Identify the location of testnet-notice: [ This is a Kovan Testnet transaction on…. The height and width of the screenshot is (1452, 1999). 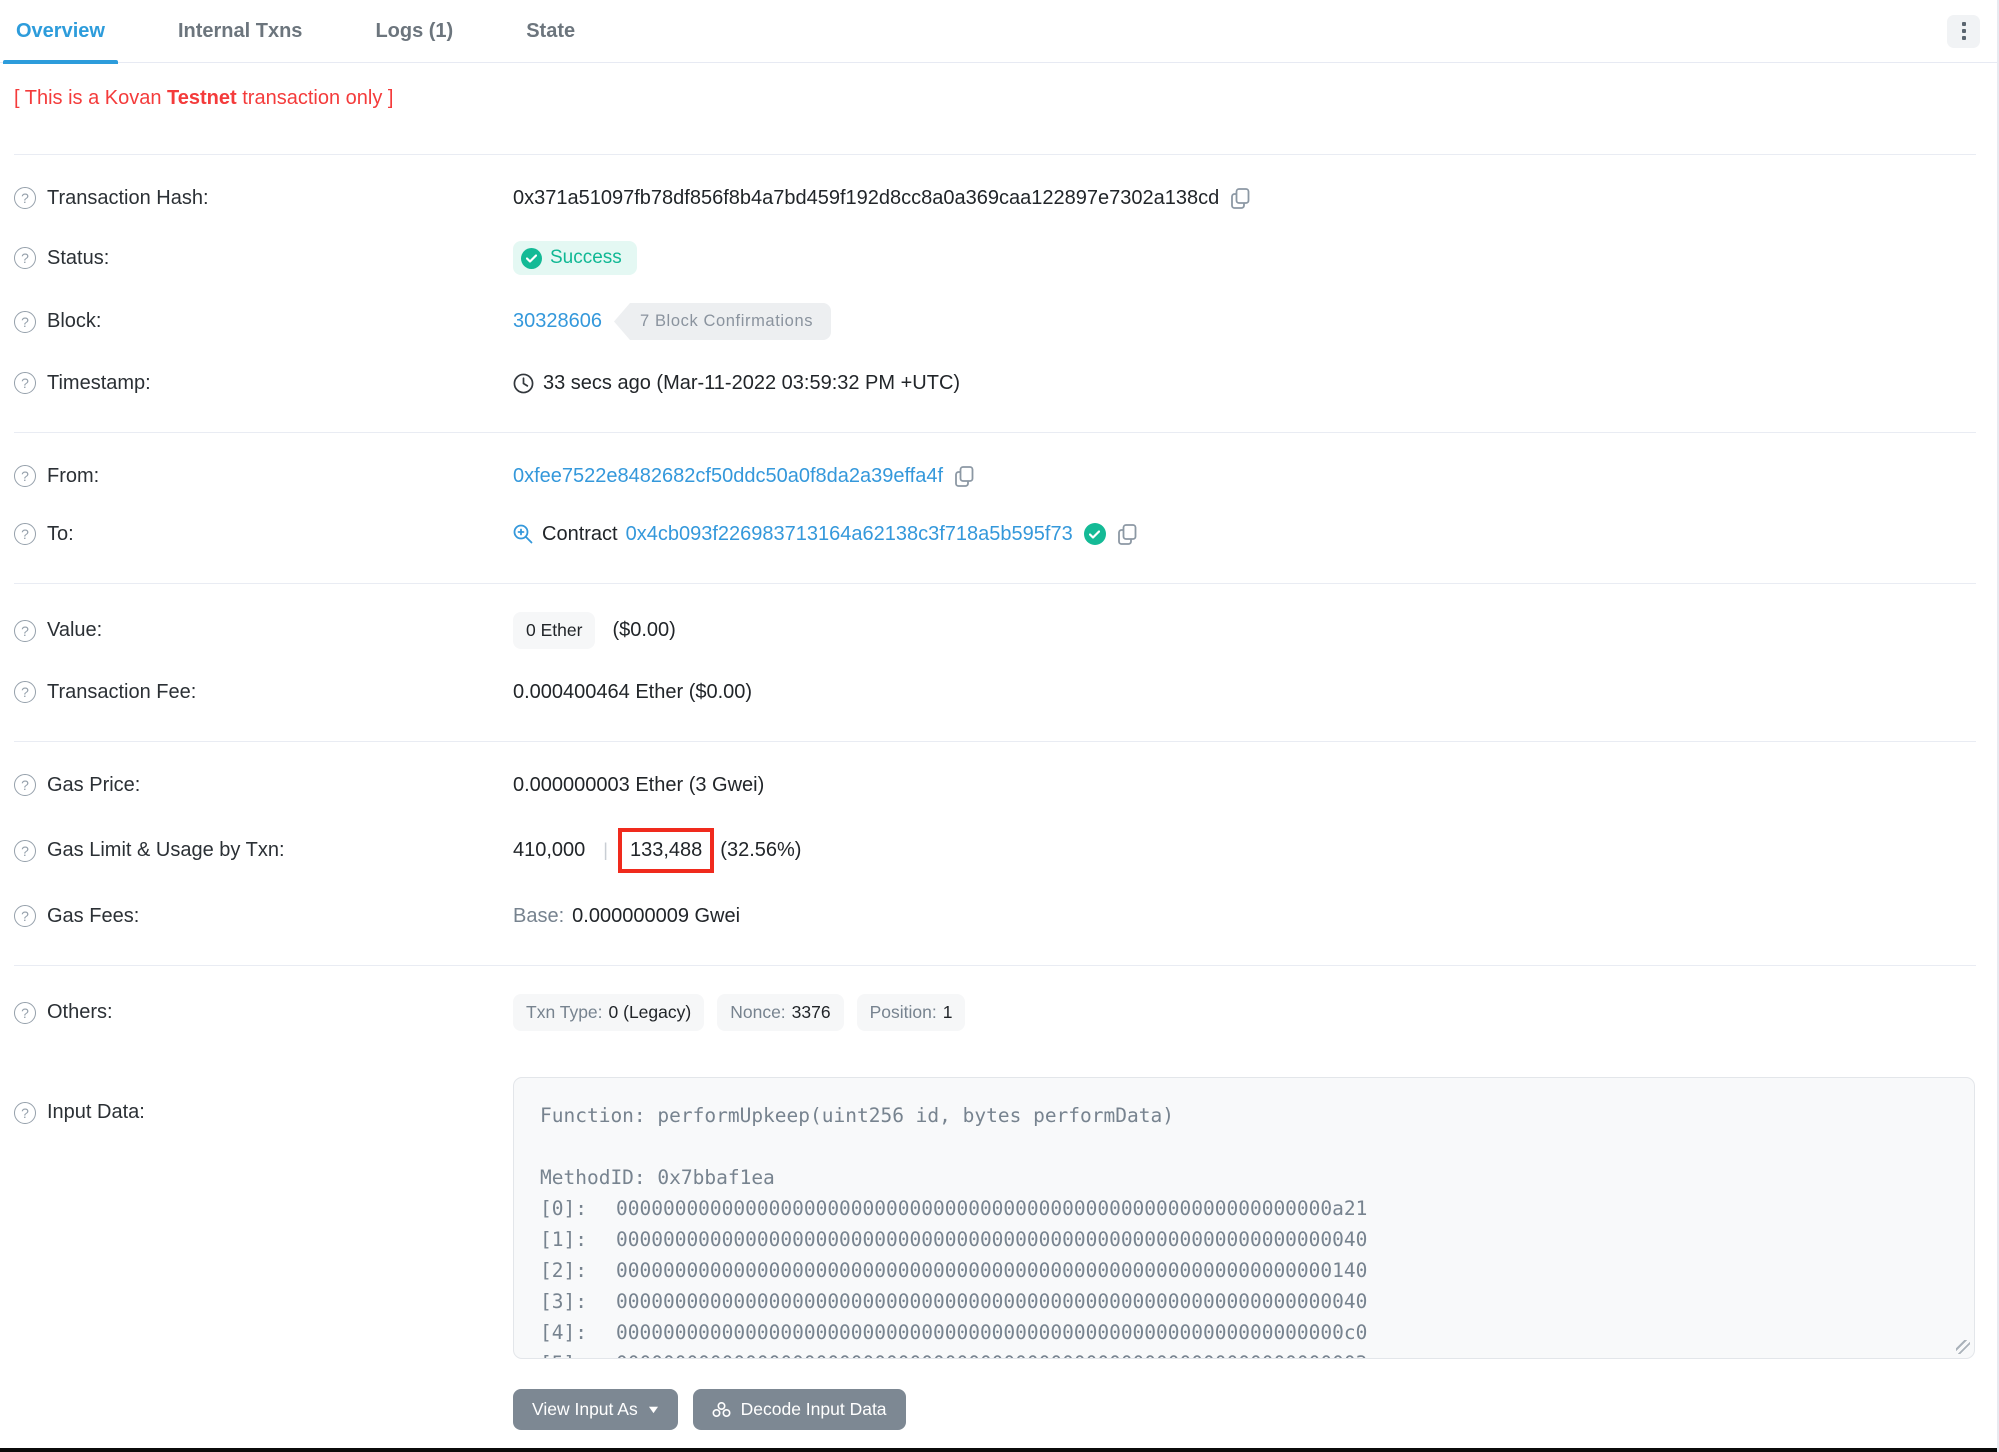
(995, 109).